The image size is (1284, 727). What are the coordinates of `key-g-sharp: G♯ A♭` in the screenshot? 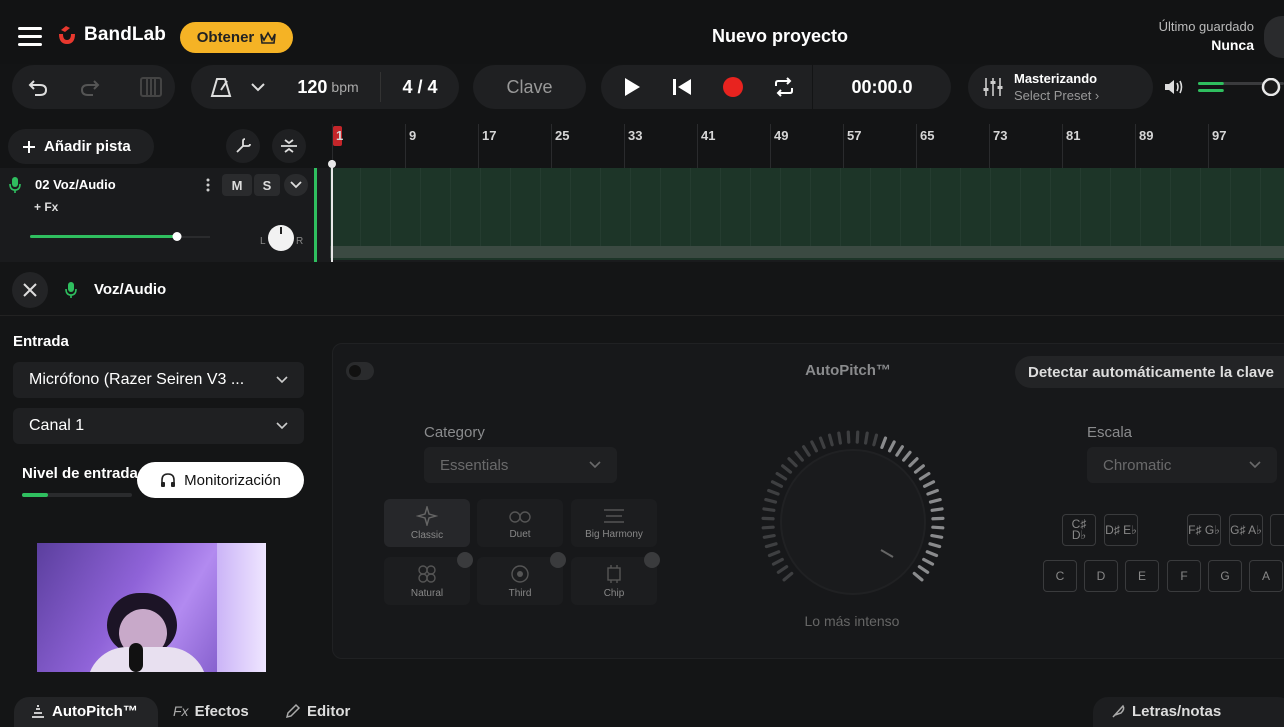 It's located at (1246, 530).